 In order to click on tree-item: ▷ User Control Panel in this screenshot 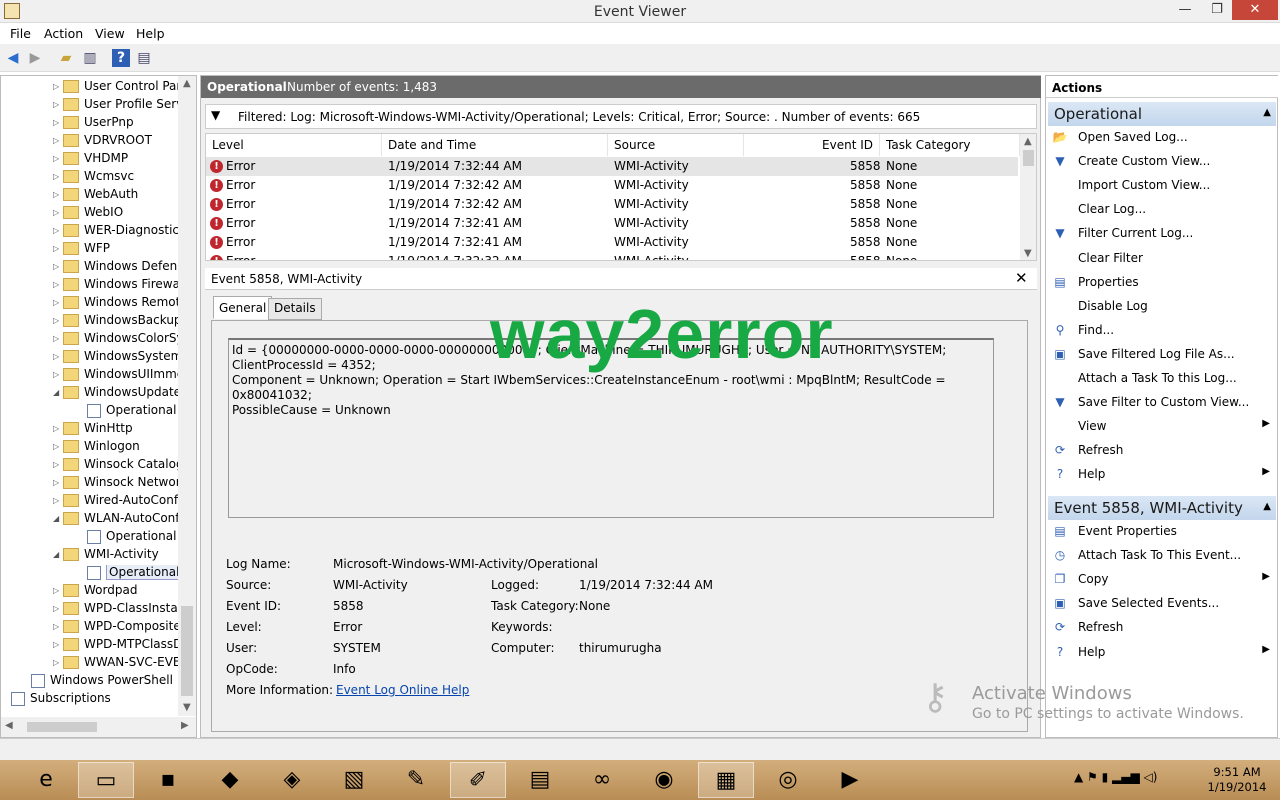, I will do `click(115, 88)`.